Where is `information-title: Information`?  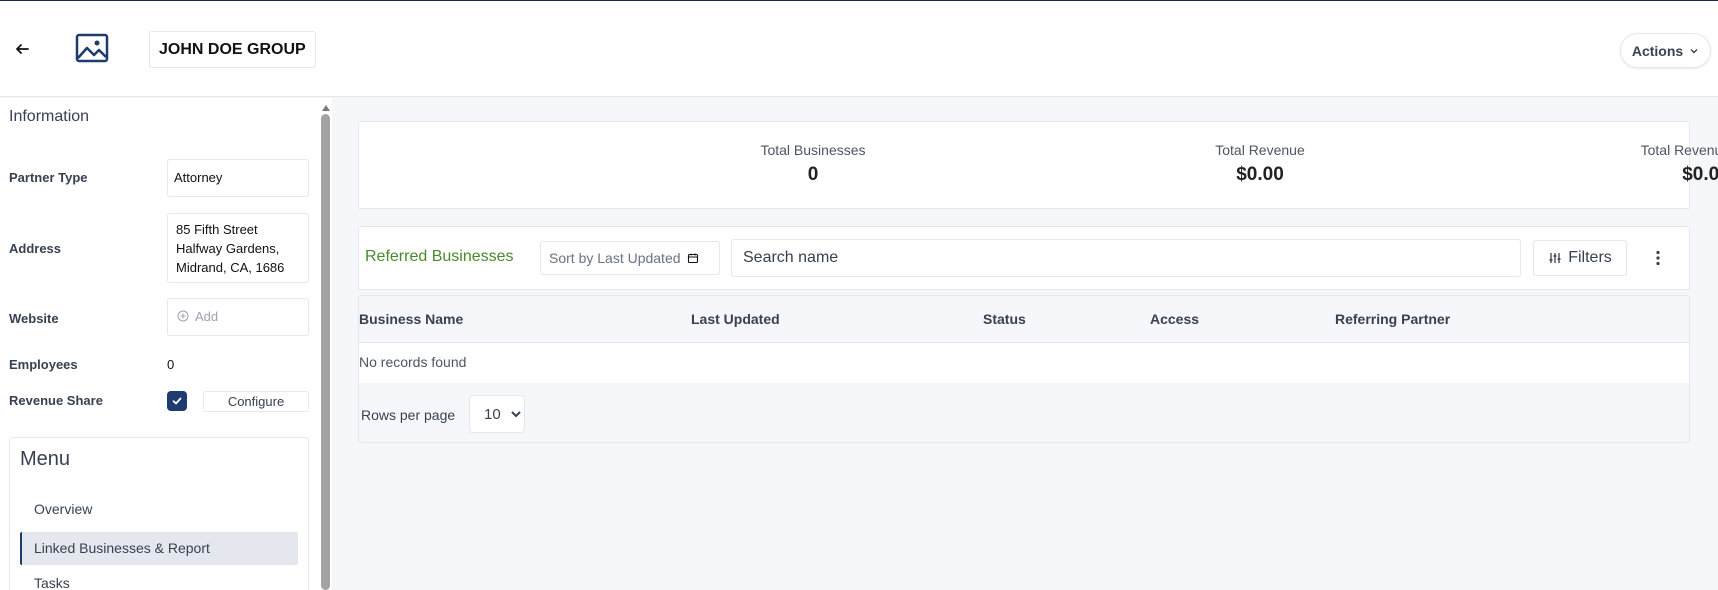
information-title: Information is located at coordinates (49, 116).